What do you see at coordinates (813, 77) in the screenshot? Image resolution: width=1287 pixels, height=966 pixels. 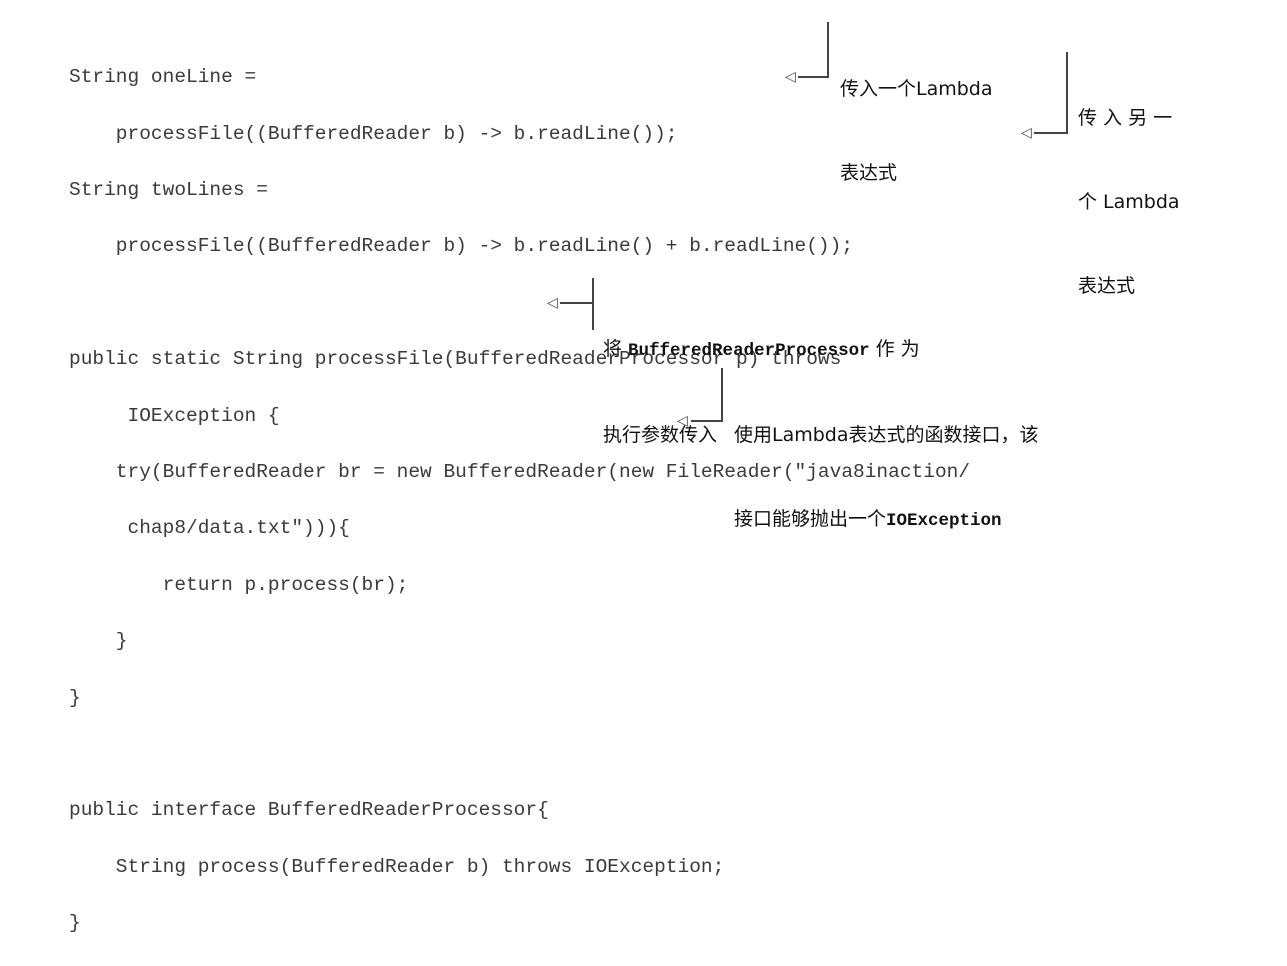 I see `annotation-1-leader` at bounding box center [813, 77].